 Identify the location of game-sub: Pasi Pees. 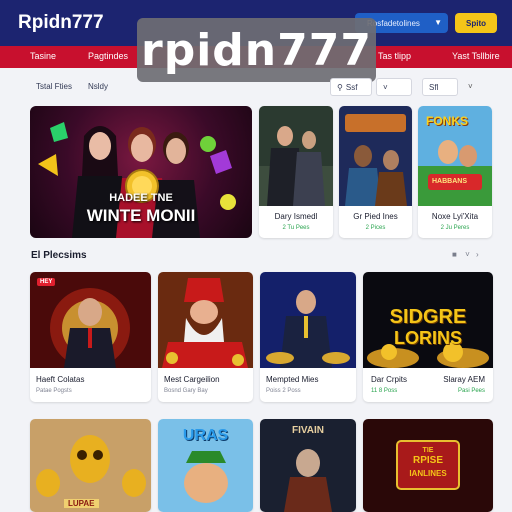
(471, 391).